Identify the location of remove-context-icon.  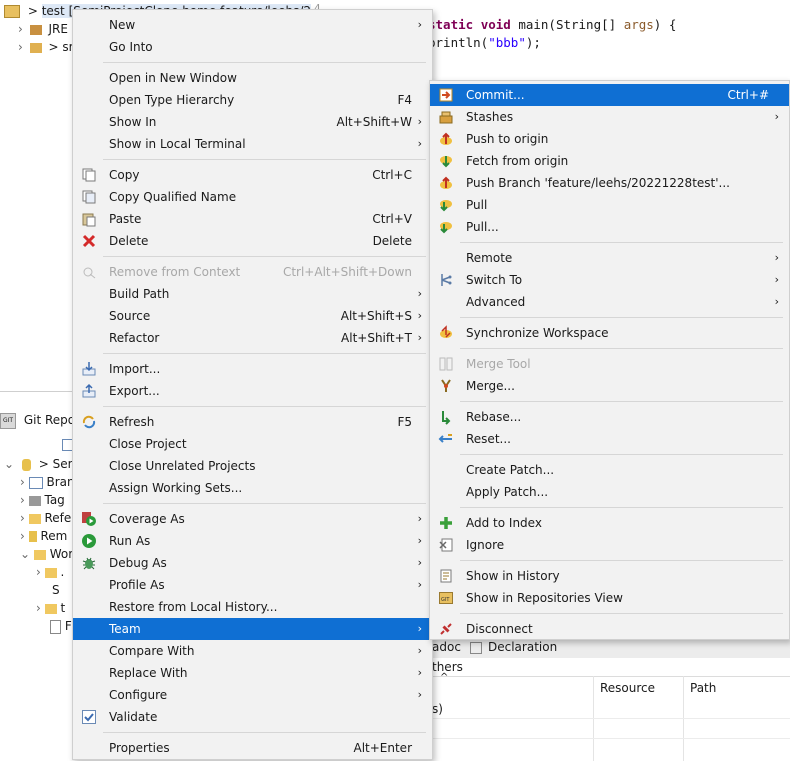
(89, 273).